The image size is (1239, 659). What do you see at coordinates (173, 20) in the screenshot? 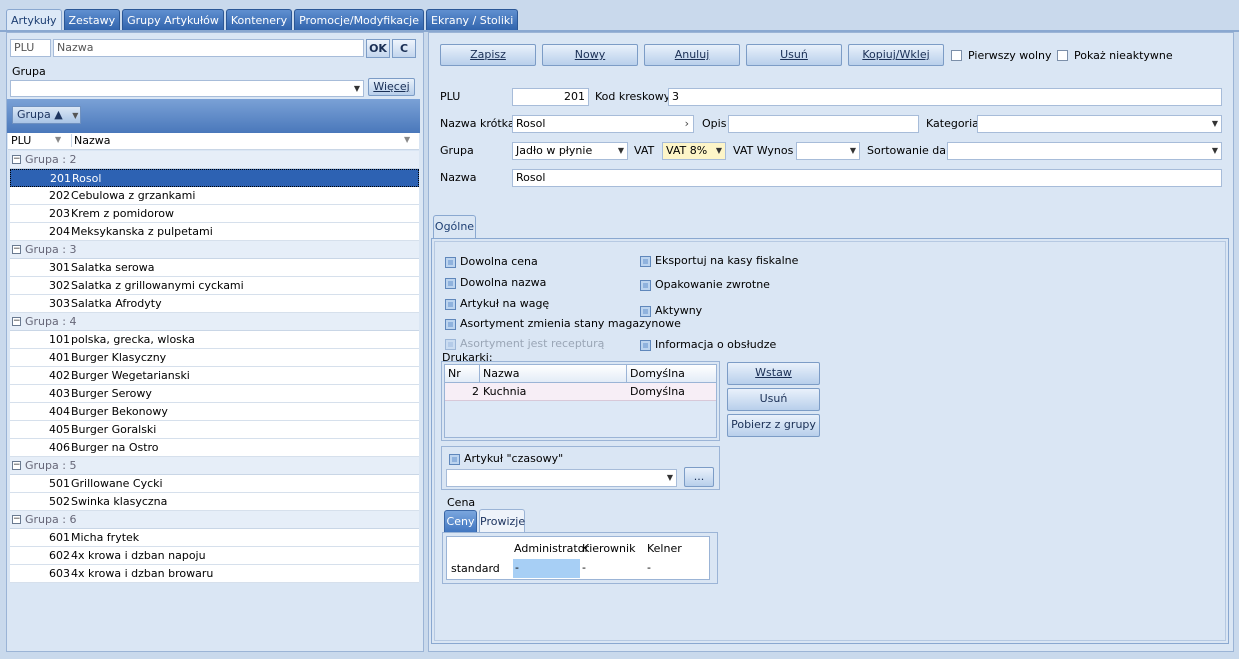
I see `top-tab: Grupy Artykułów` at bounding box center [173, 20].